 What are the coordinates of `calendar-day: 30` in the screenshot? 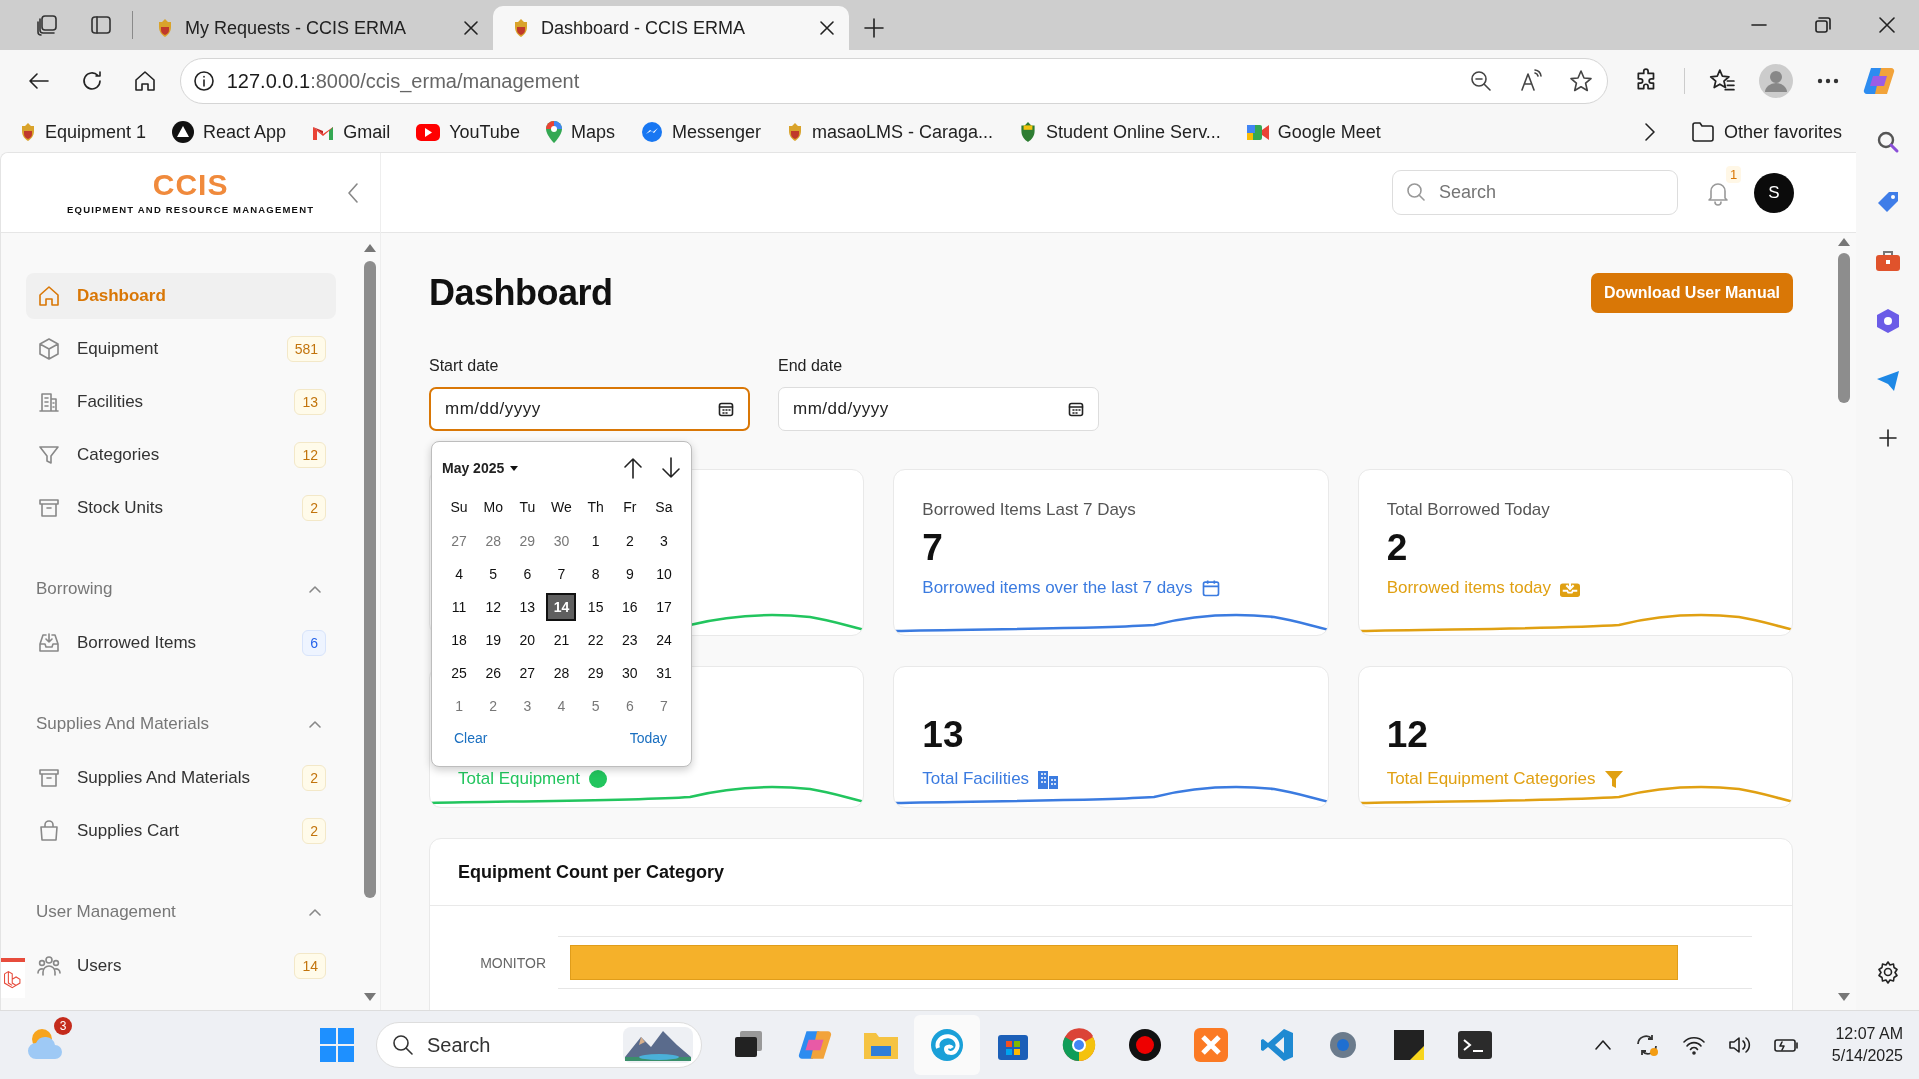 It's located at (630, 672).